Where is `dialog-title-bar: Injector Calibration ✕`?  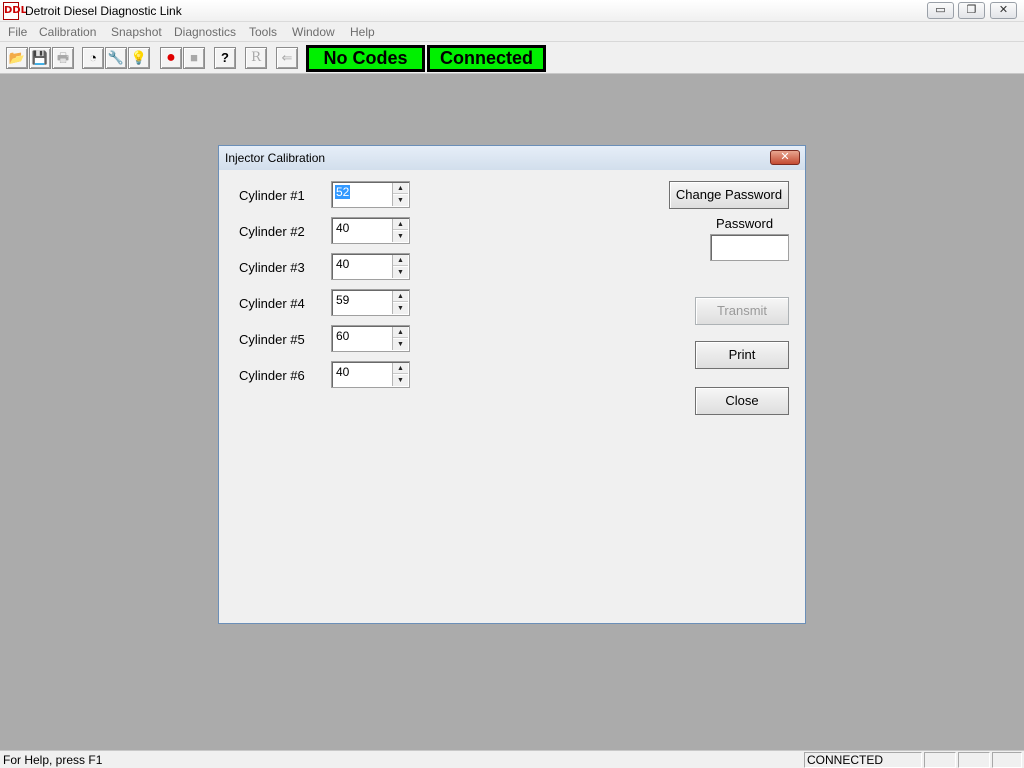 dialog-title-bar: Injector Calibration ✕ is located at coordinates (512, 158).